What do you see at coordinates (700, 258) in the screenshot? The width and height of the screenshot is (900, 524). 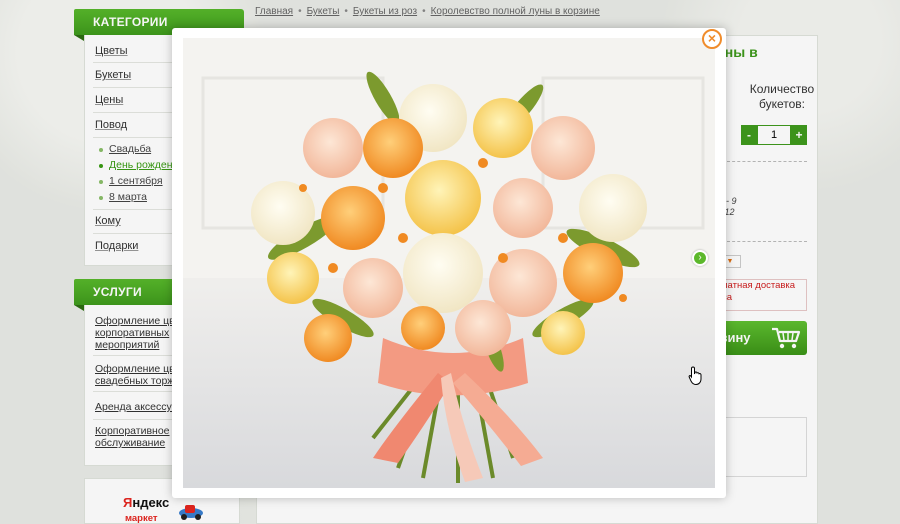 I see `lightbox-next-button: ›` at bounding box center [700, 258].